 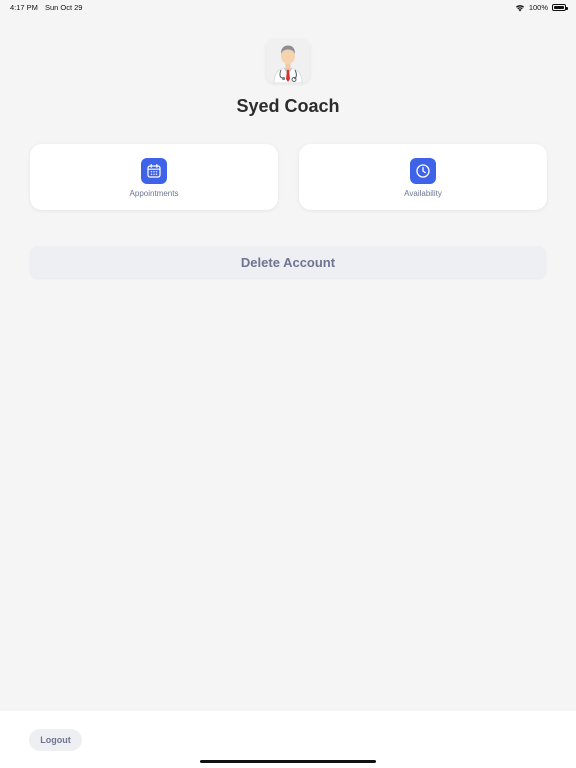 I want to click on battery-icon, so click(x=560, y=7).